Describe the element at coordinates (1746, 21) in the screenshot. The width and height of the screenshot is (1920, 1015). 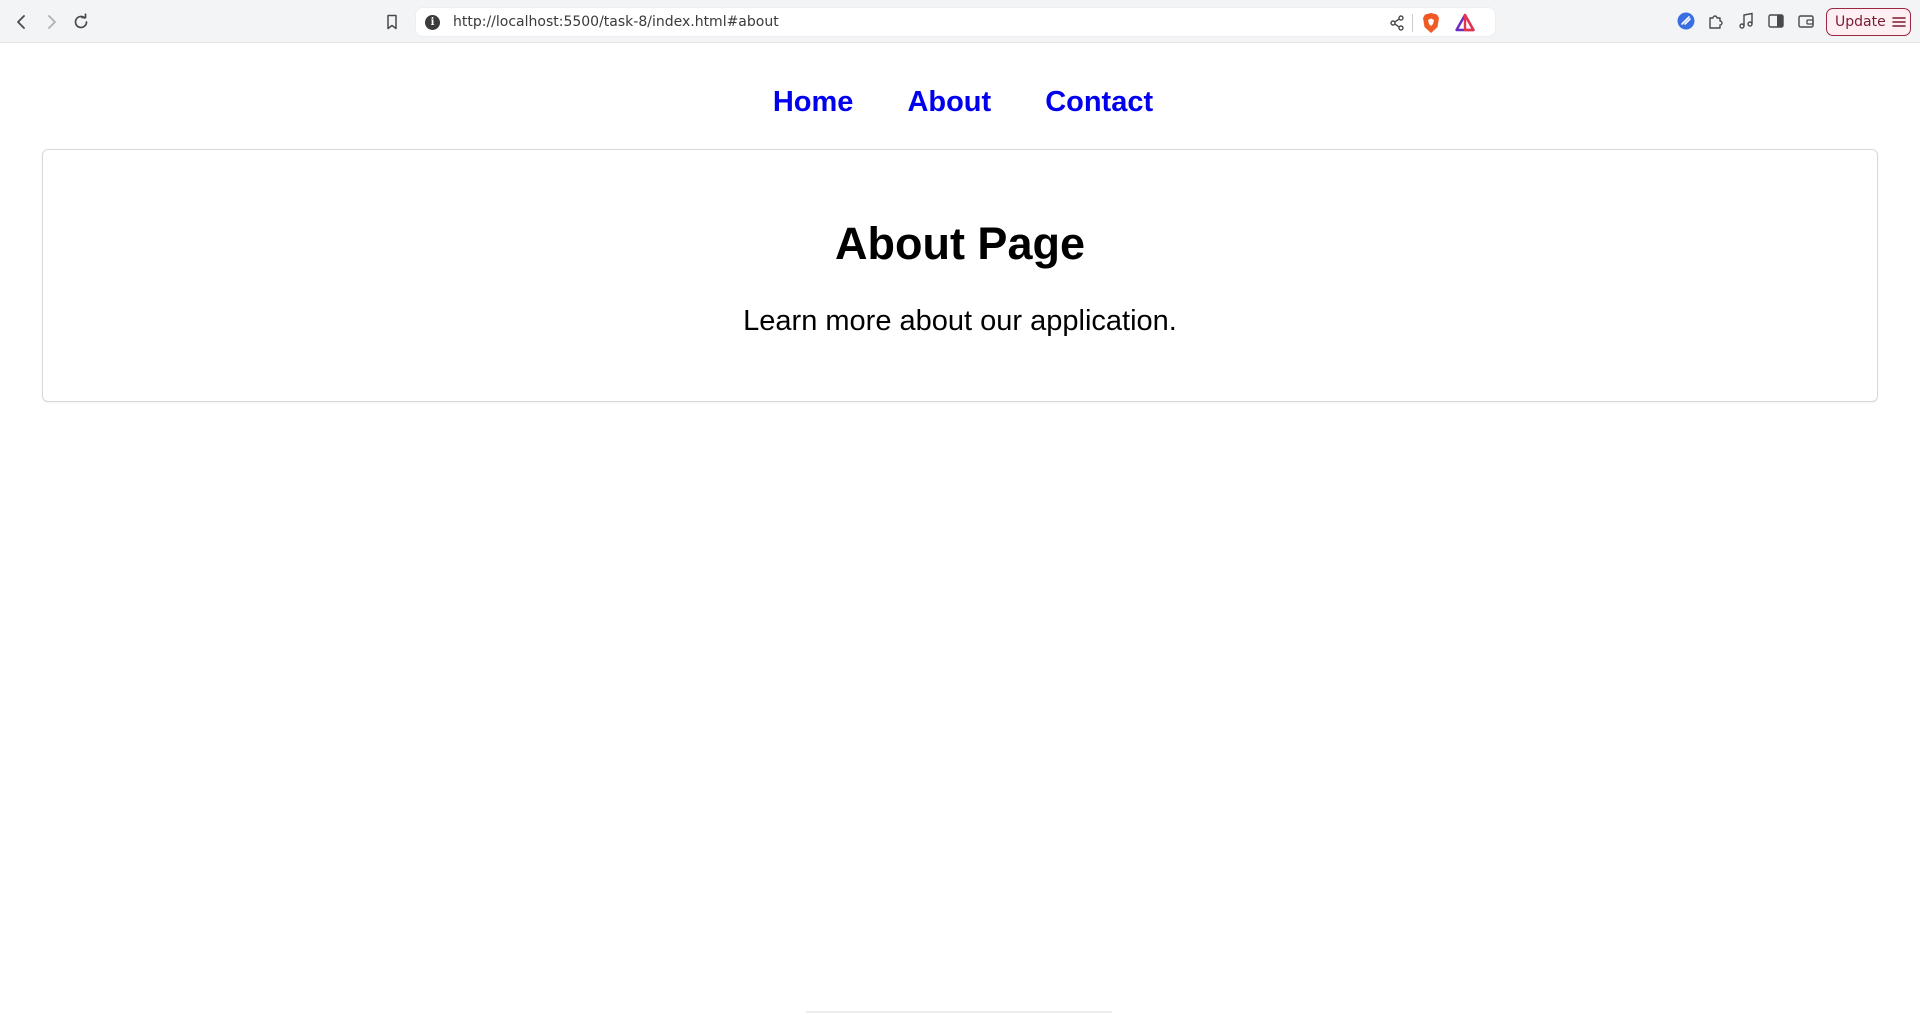
I see `media-icon` at that location.